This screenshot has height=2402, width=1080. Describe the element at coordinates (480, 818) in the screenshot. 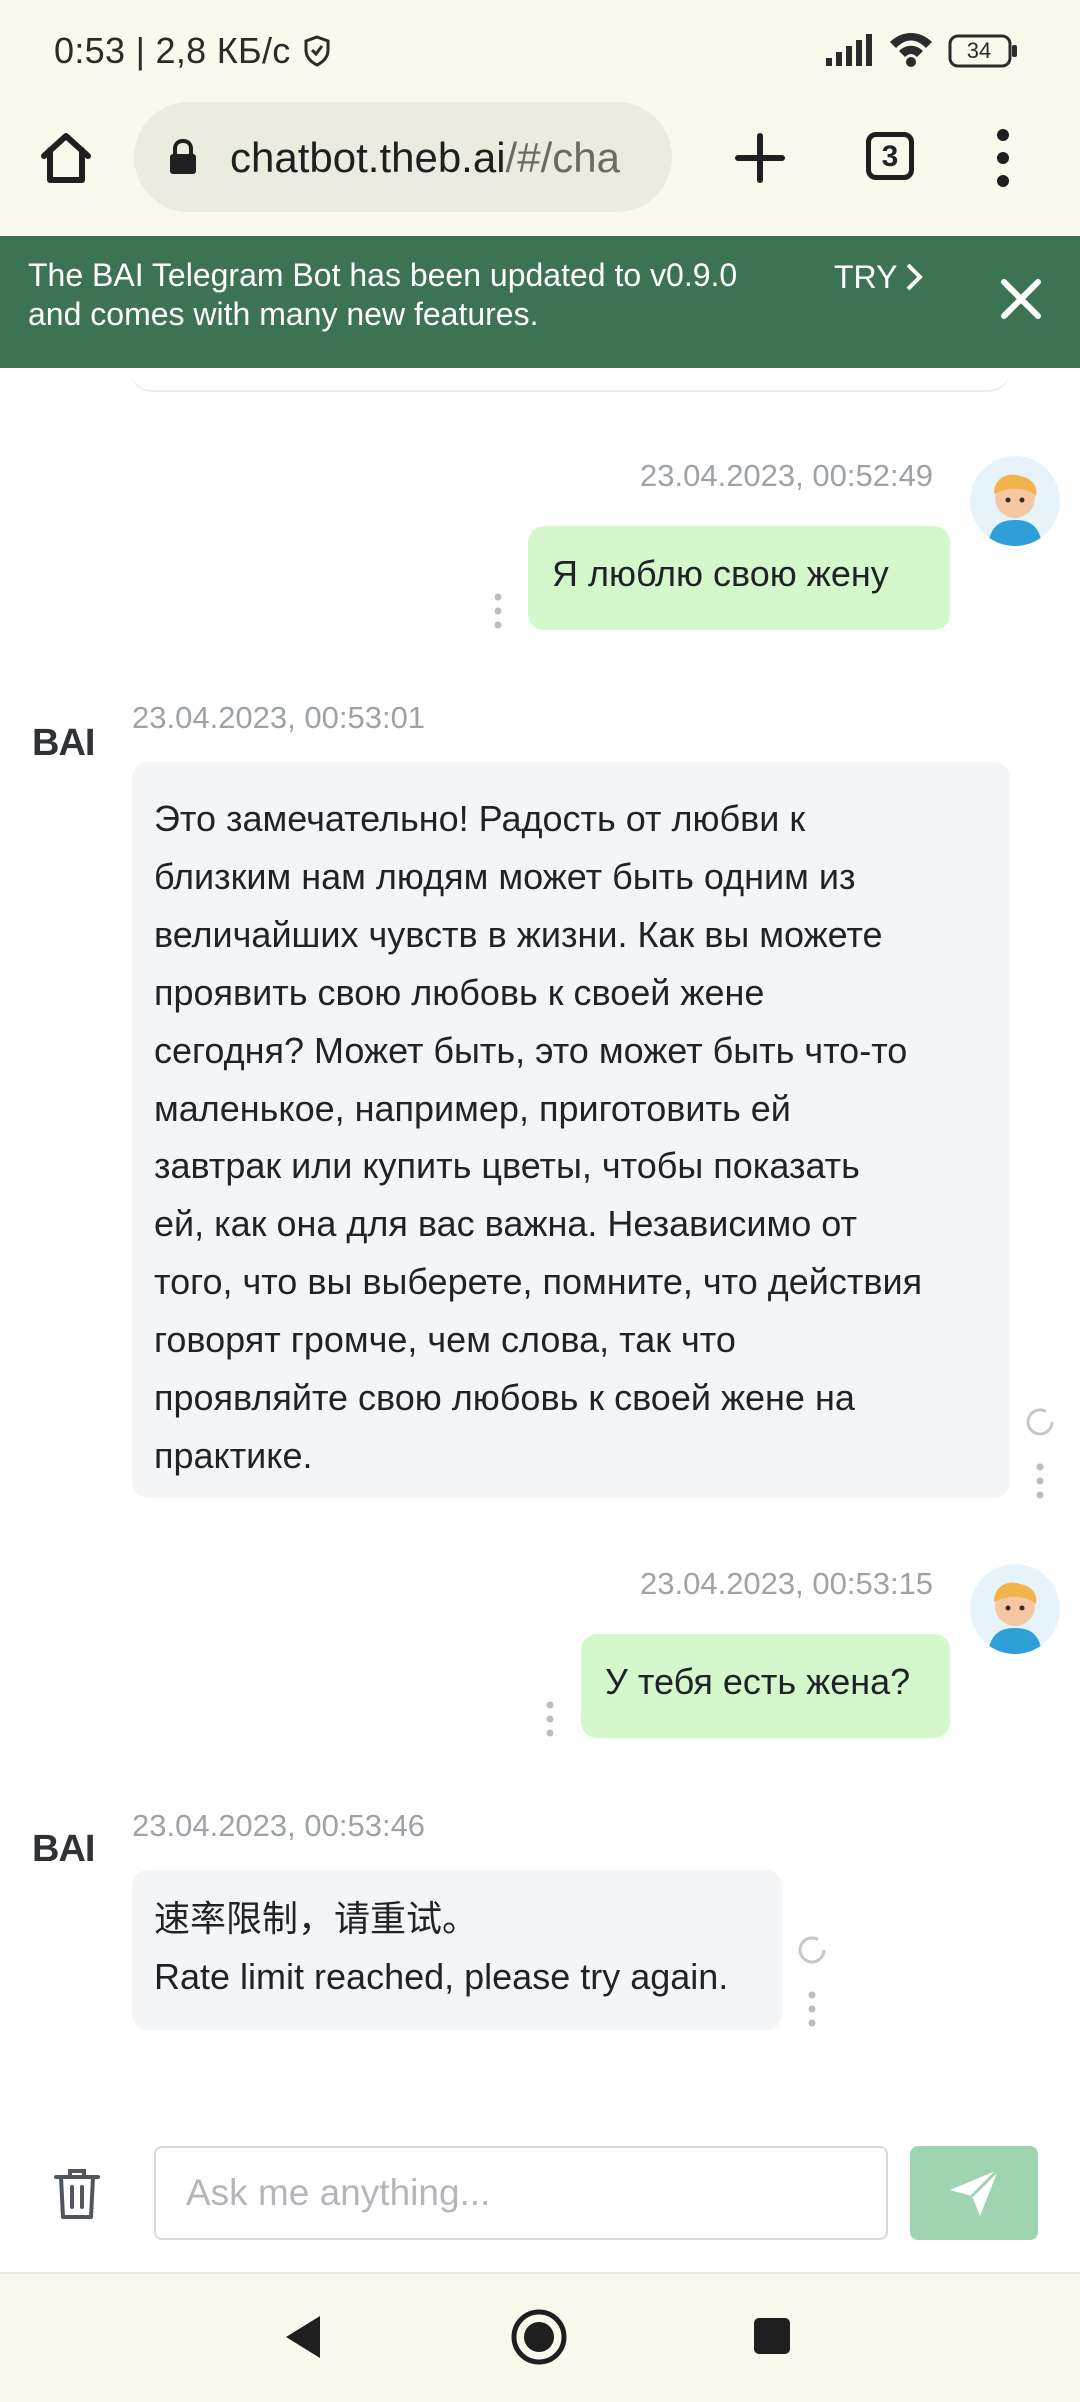

I see `message-line: Это замечательно! Радость от любви к` at that location.